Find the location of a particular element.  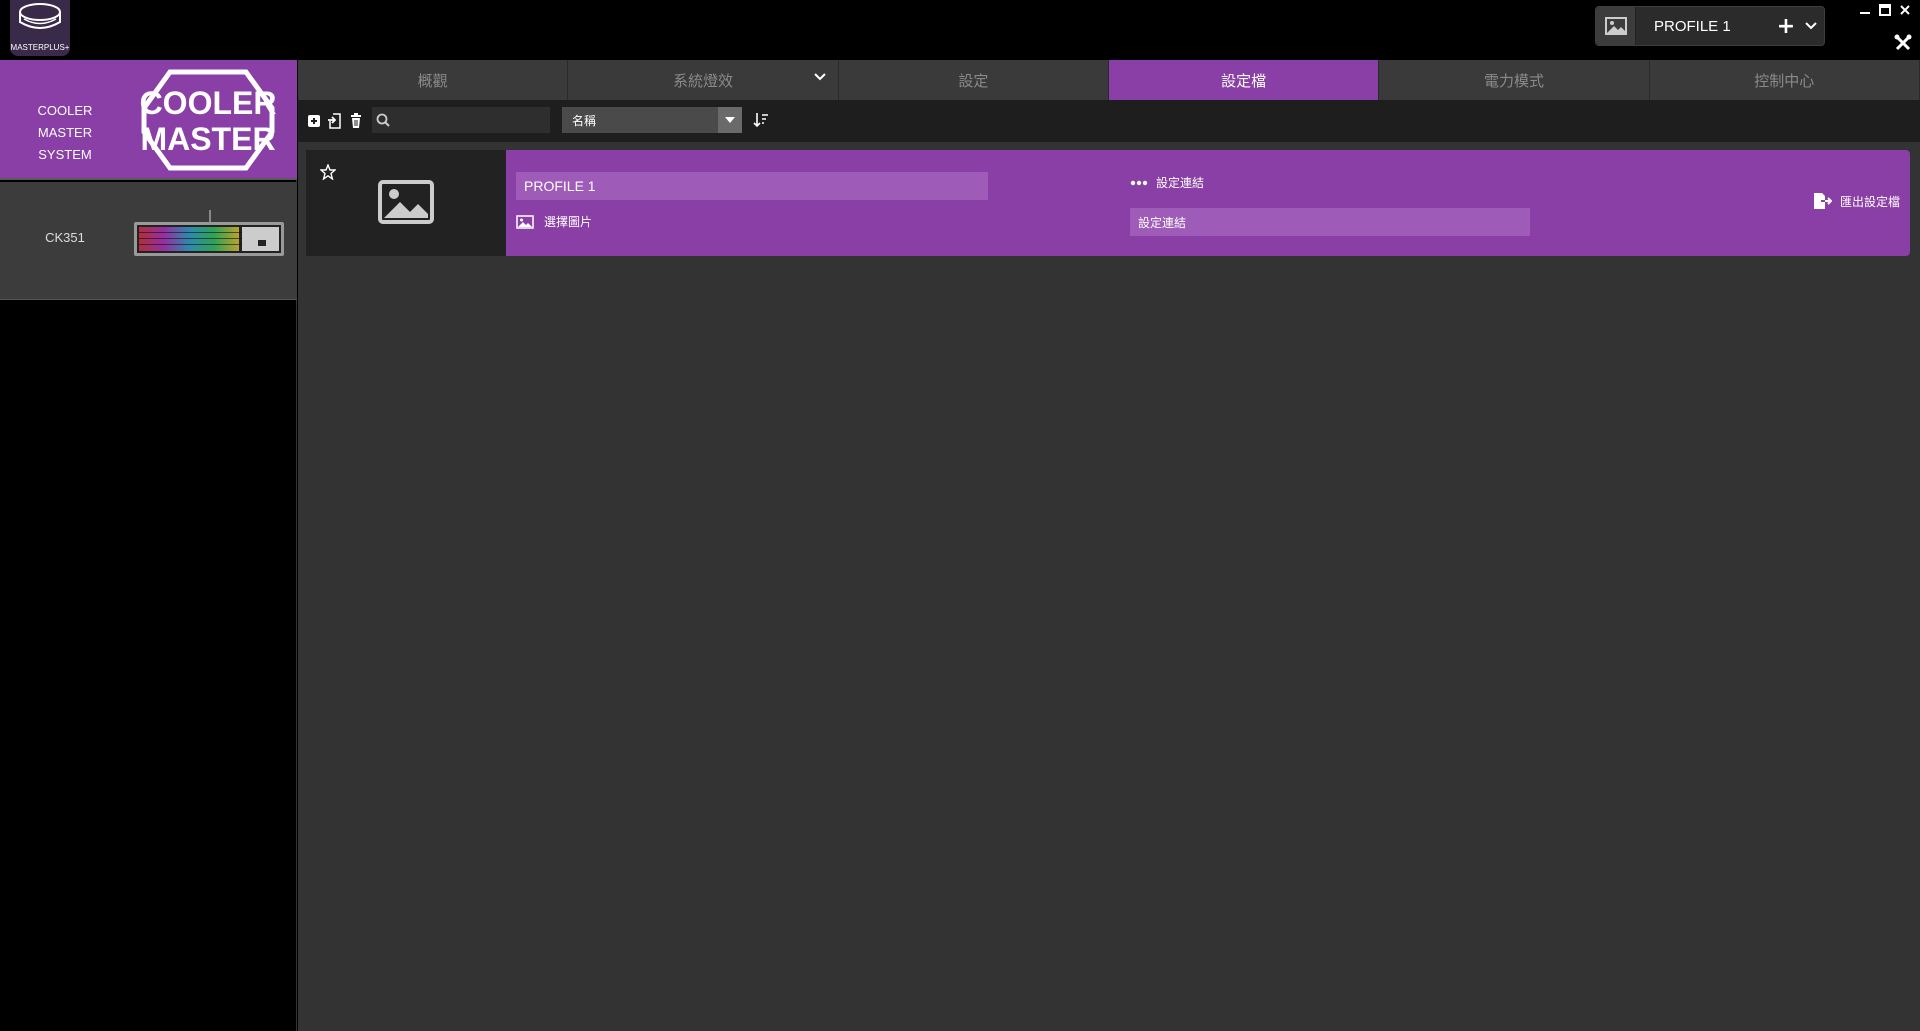

link-field: 設定連結 is located at coordinates (1330, 222).